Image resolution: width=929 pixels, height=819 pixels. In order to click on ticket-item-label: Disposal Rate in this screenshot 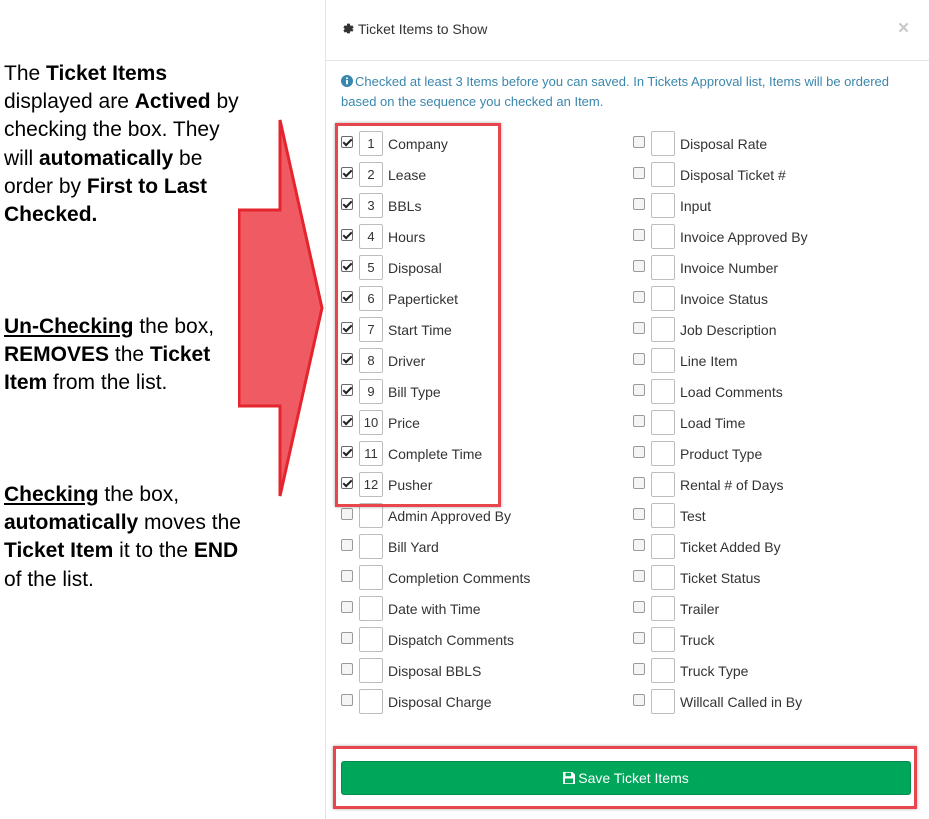, I will do `click(723, 144)`.